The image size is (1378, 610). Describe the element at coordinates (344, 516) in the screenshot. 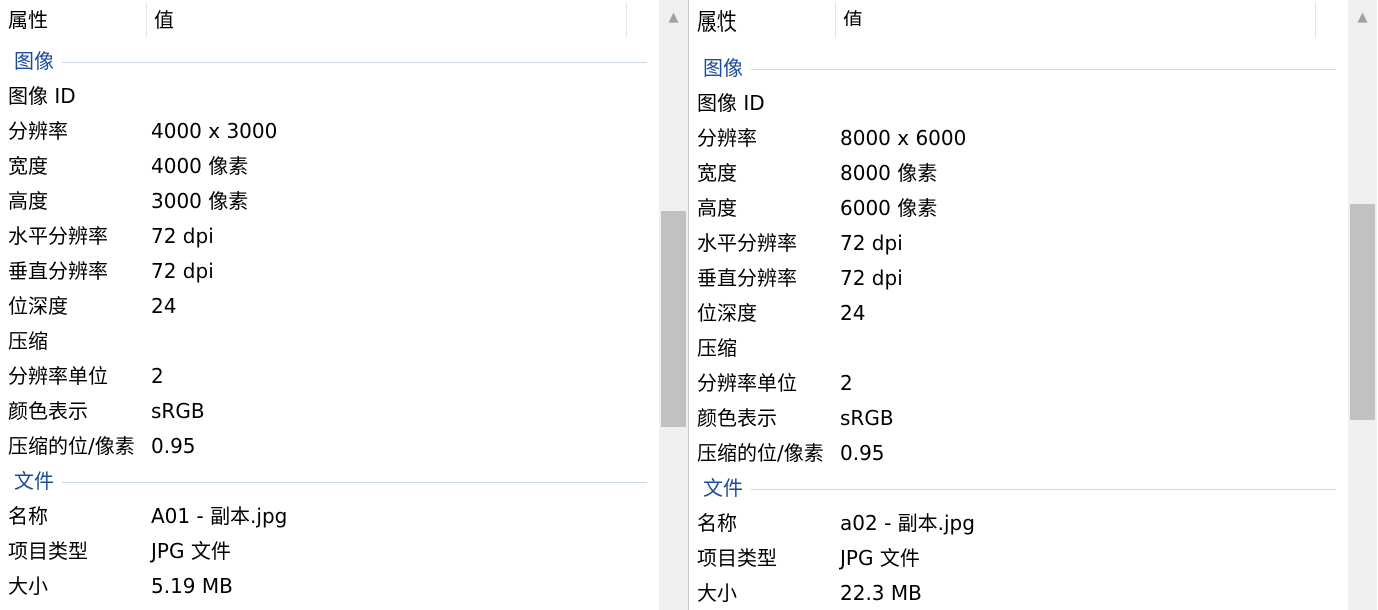

I see `property-row: 名称 A01 - 副本.jpg` at that location.